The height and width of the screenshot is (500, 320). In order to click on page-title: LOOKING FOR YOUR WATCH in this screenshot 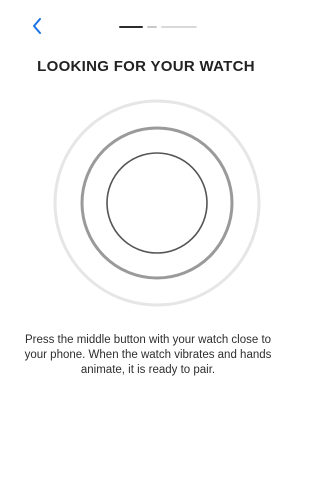, I will do `click(146, 66)`.